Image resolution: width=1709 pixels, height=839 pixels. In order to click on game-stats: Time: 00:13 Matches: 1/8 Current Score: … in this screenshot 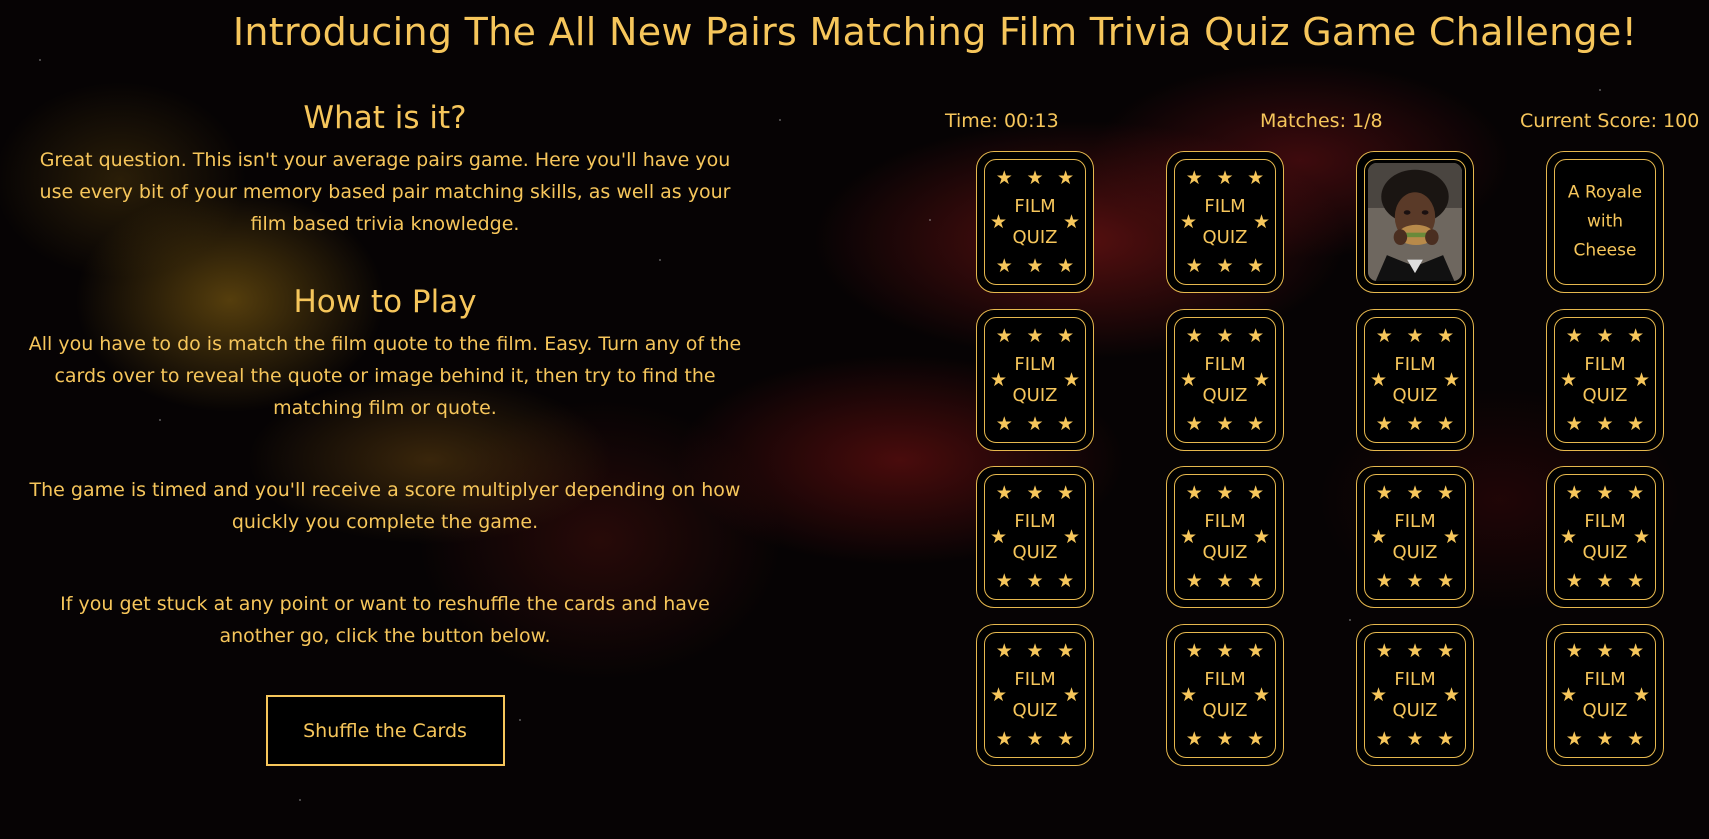, I will do `click(1320, 123)`.